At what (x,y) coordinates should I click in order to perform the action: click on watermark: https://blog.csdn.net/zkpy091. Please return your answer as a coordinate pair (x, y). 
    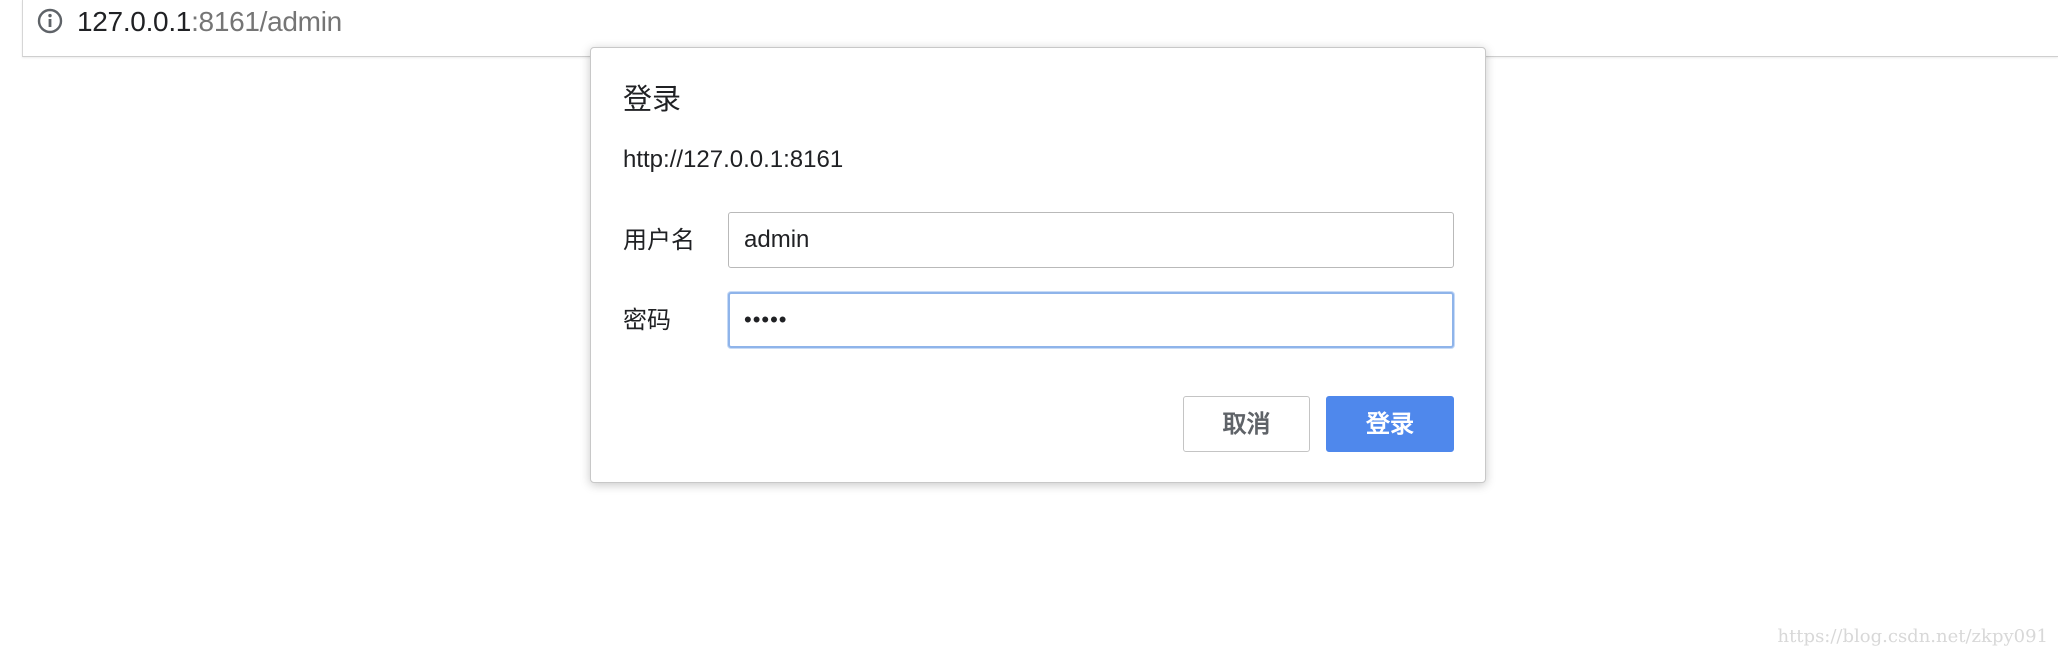
    Looking at the image, I should click on (1912, 636).